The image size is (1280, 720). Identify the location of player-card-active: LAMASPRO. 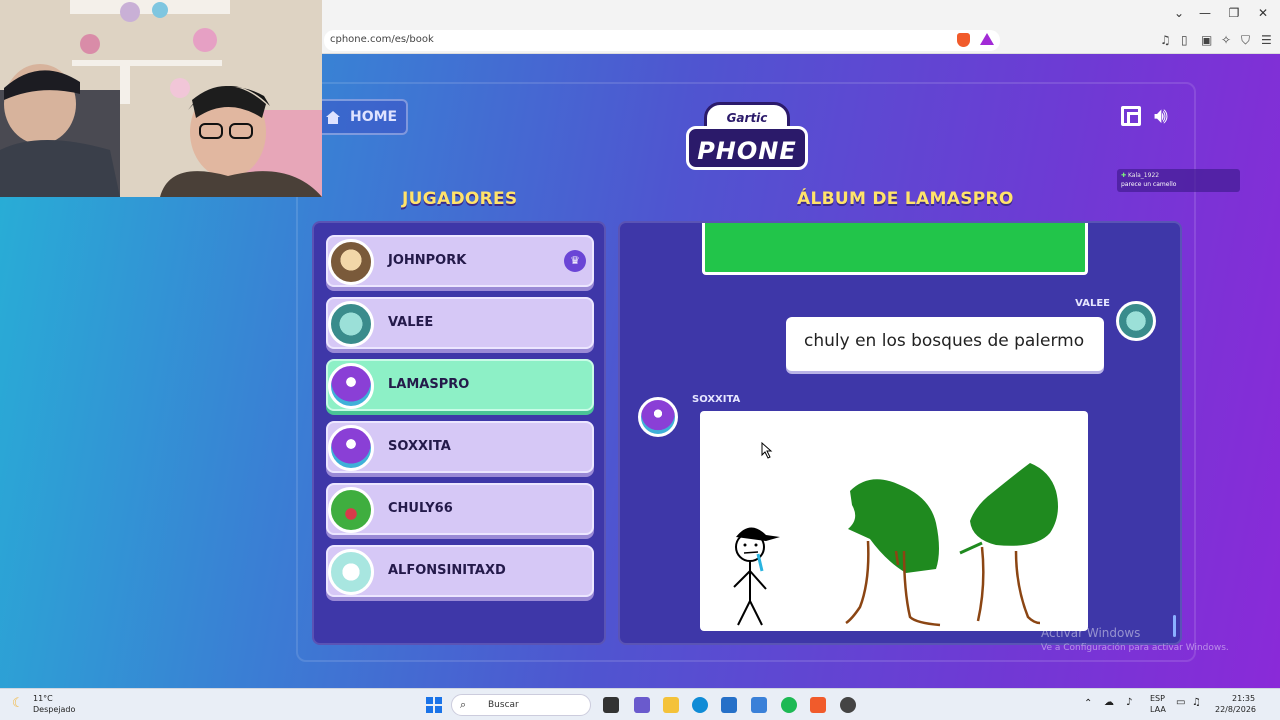
(460, 385).